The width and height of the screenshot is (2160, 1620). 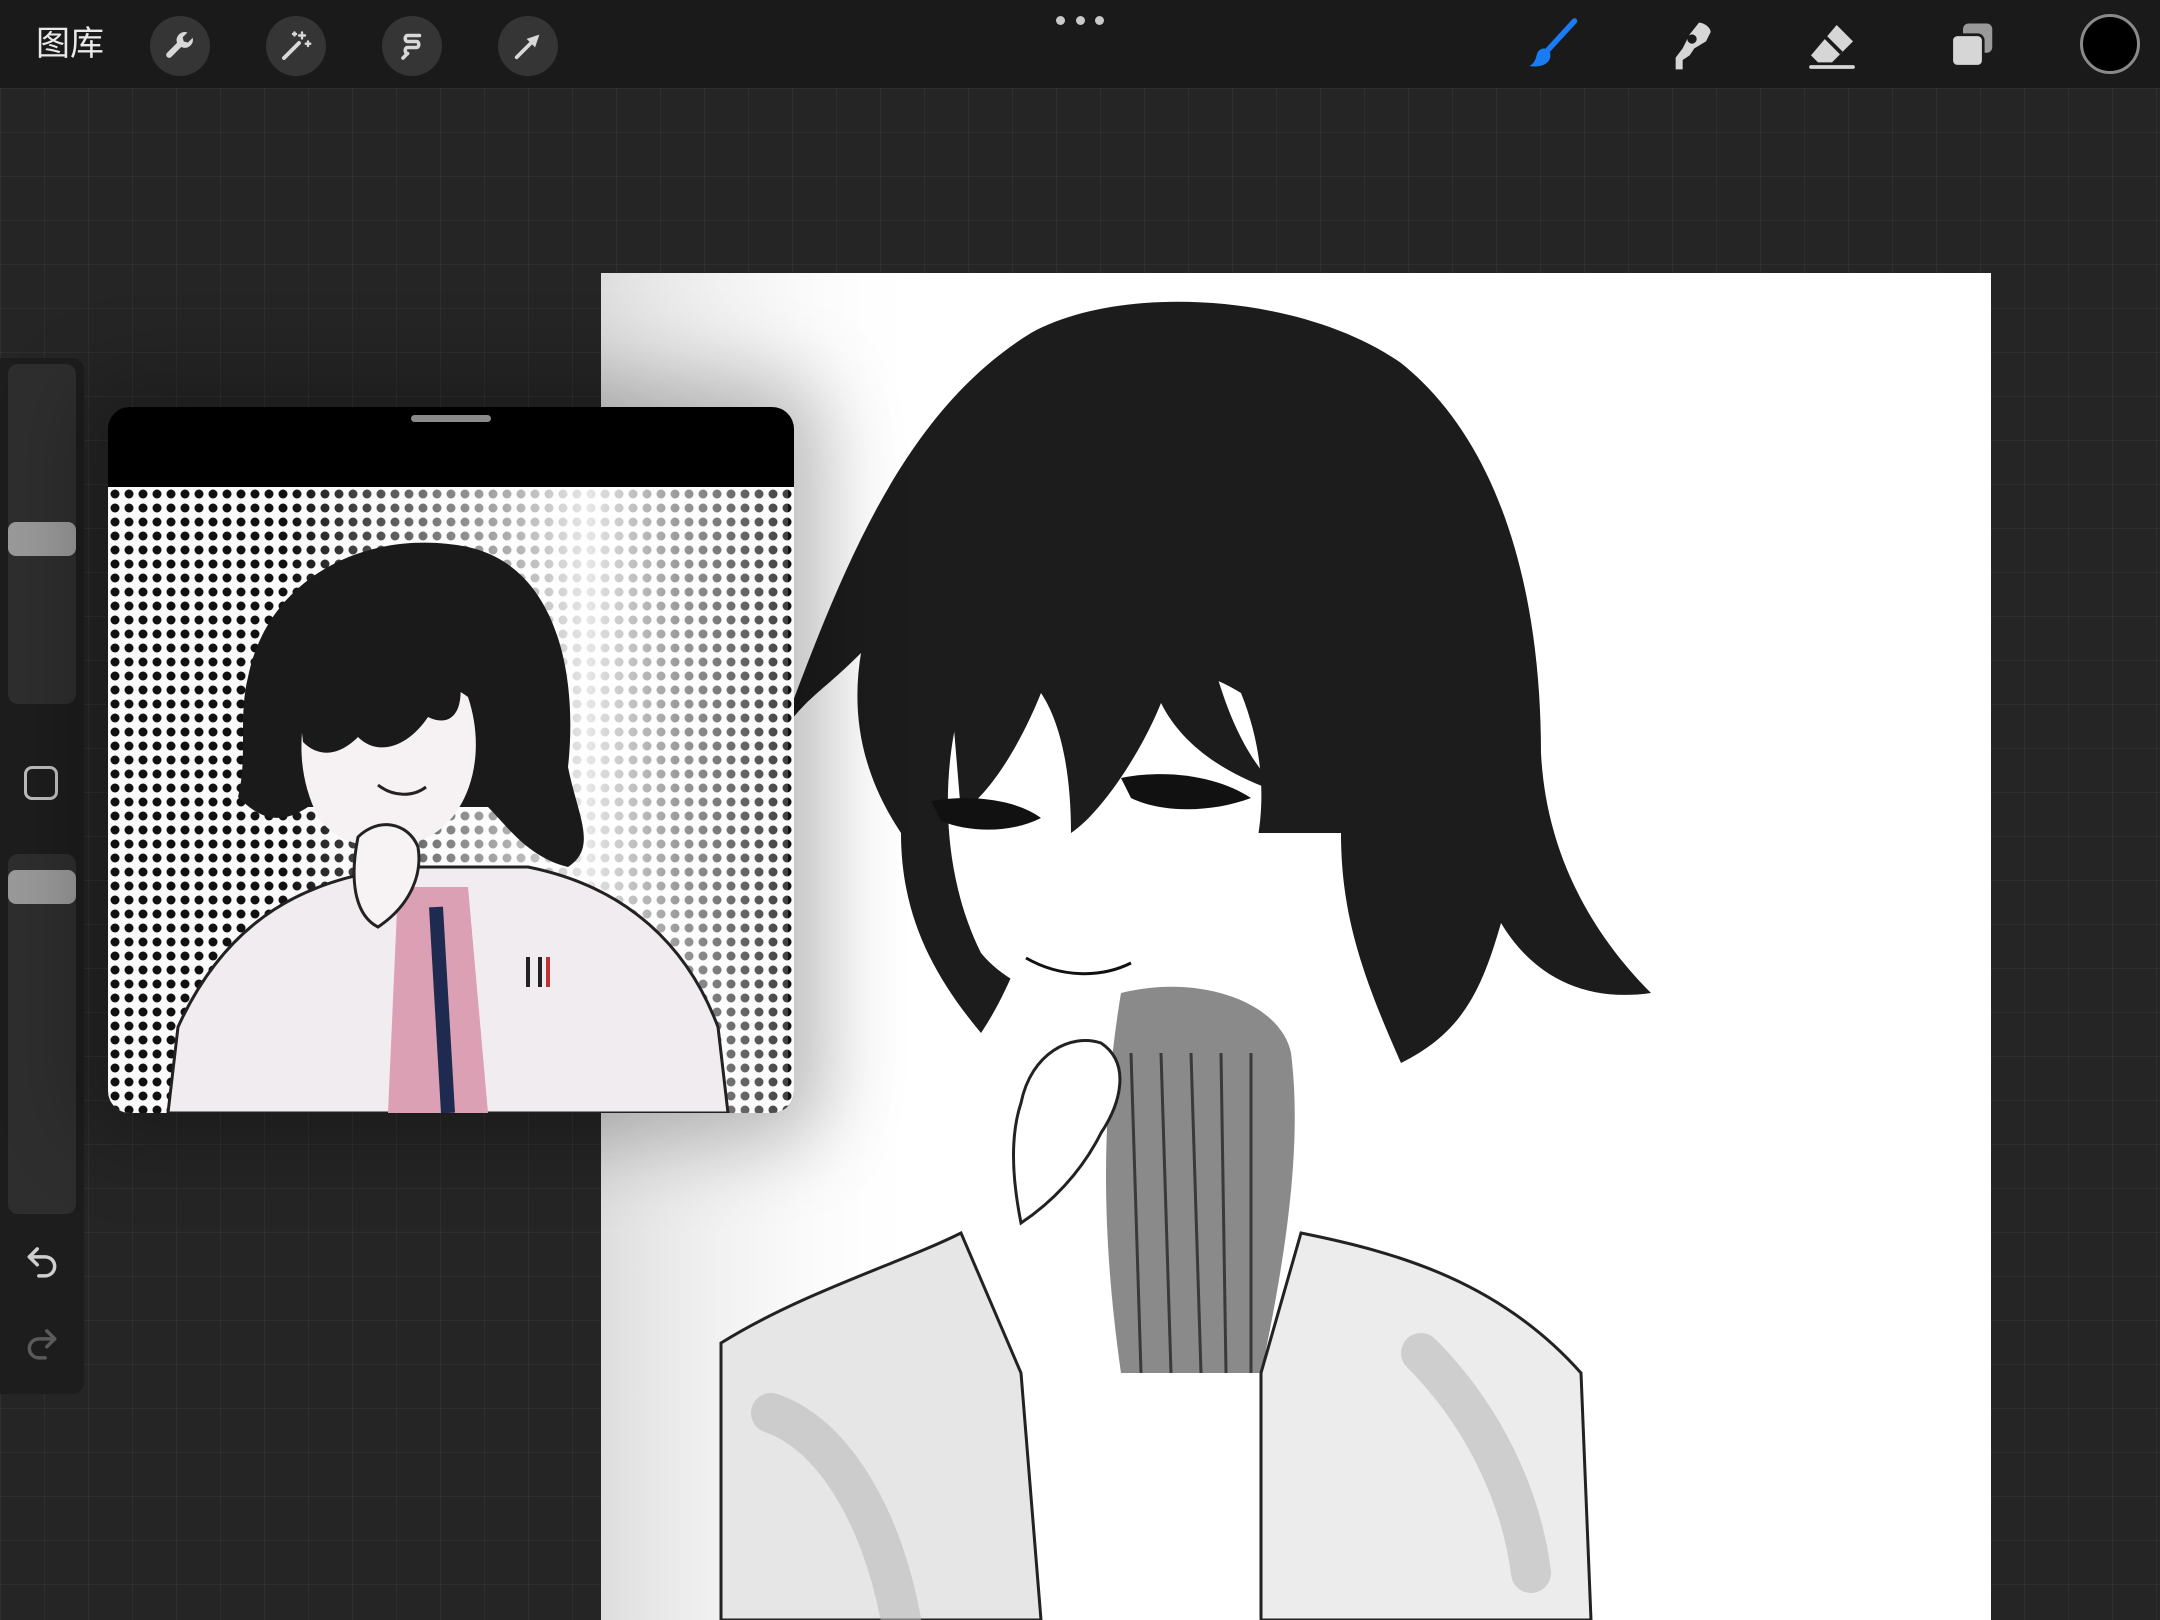 I want to click on undo-icon, so click(x=42, y=1262).